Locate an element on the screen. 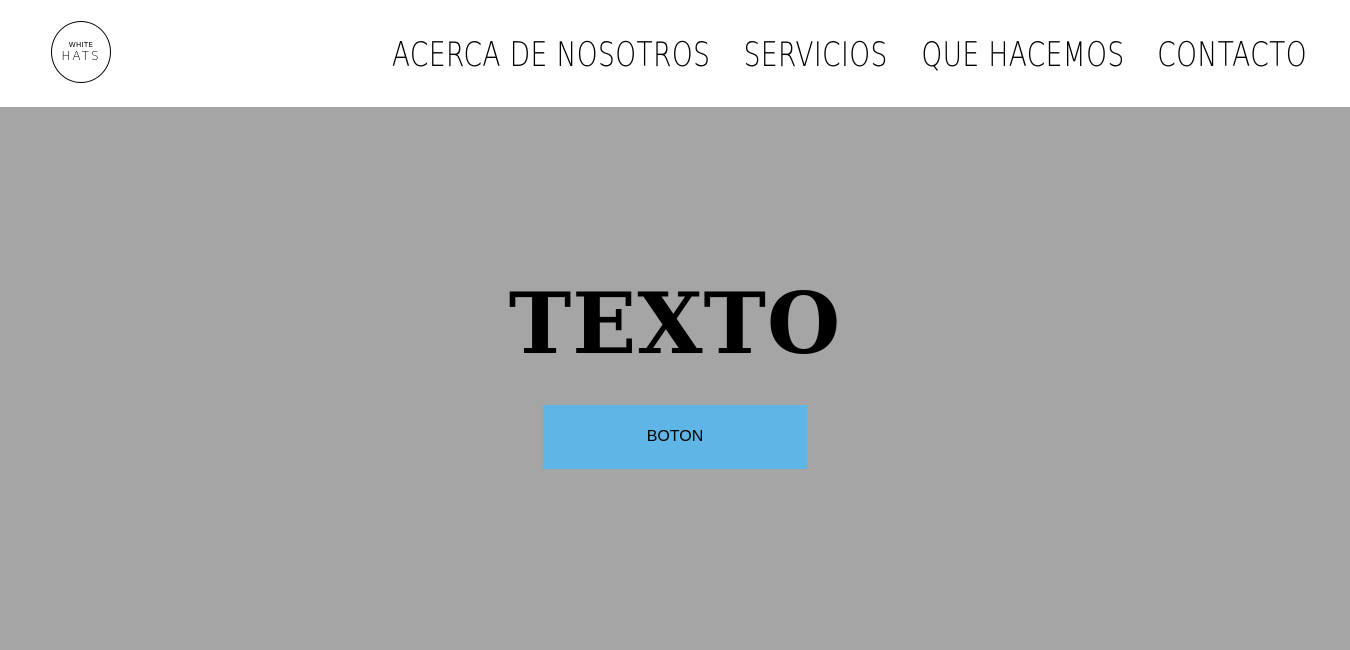  hero-cta-button: BOTON is located at coordinates (675, 437).